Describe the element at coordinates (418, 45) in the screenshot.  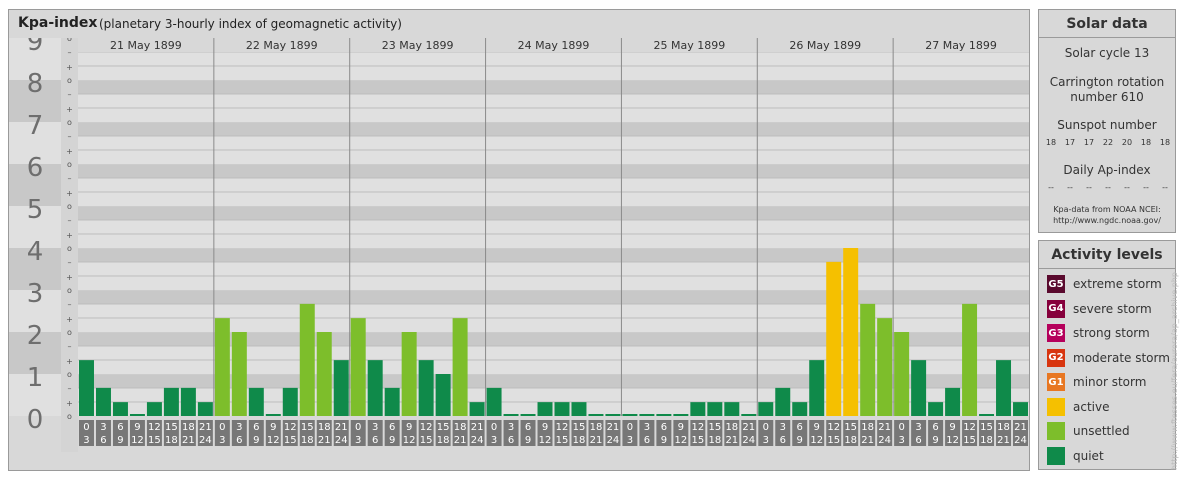
I see `day-date-label: 23 May 1899` at that location.